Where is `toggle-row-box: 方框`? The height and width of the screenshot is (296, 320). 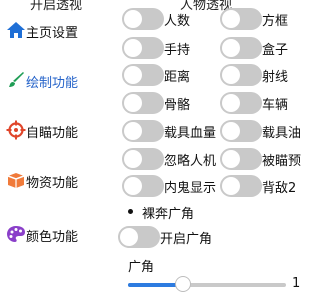 toggle-row-box: 方框 is located at coordinates (254, 19).